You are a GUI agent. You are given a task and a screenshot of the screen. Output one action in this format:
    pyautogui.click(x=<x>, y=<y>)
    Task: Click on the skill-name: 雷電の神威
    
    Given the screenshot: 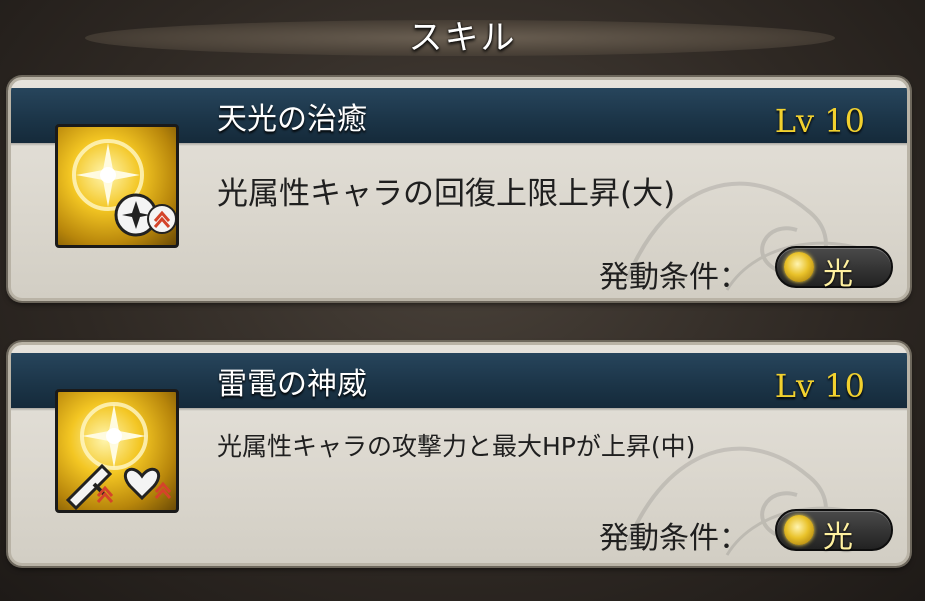 What is the action you would take?
    pyautogui.click(x=292, y=384)
    